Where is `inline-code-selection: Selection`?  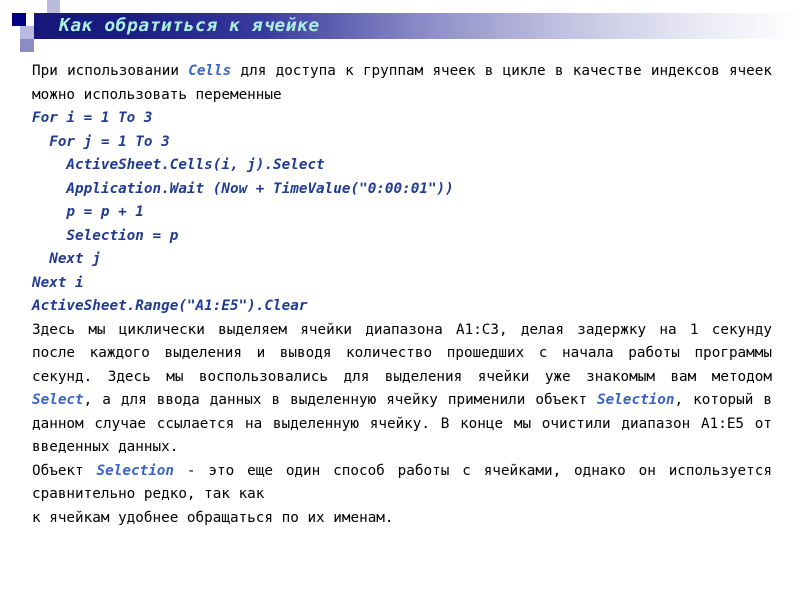
inline-code-selection: Selection is located at coordinates (636, 400).